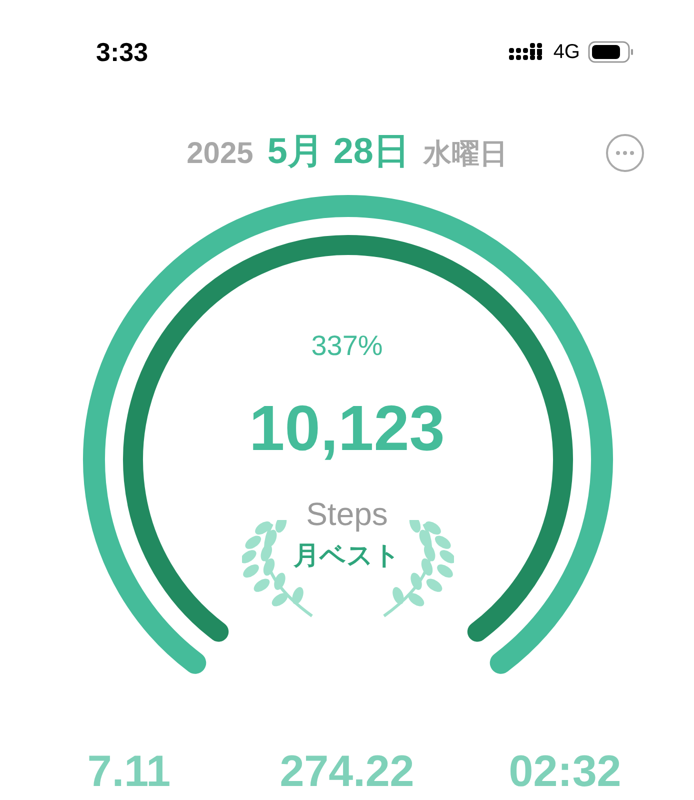 This screenshot has width=694, height=800. I want to click on stat-value: 02:32, so click(565, 772).